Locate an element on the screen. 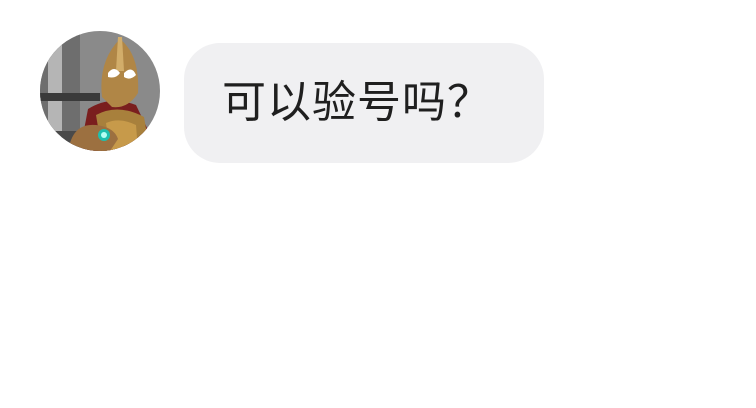 The image size is (756, 408). message-bubble: 可以验号吗？ is located at coordinates (364, 103).